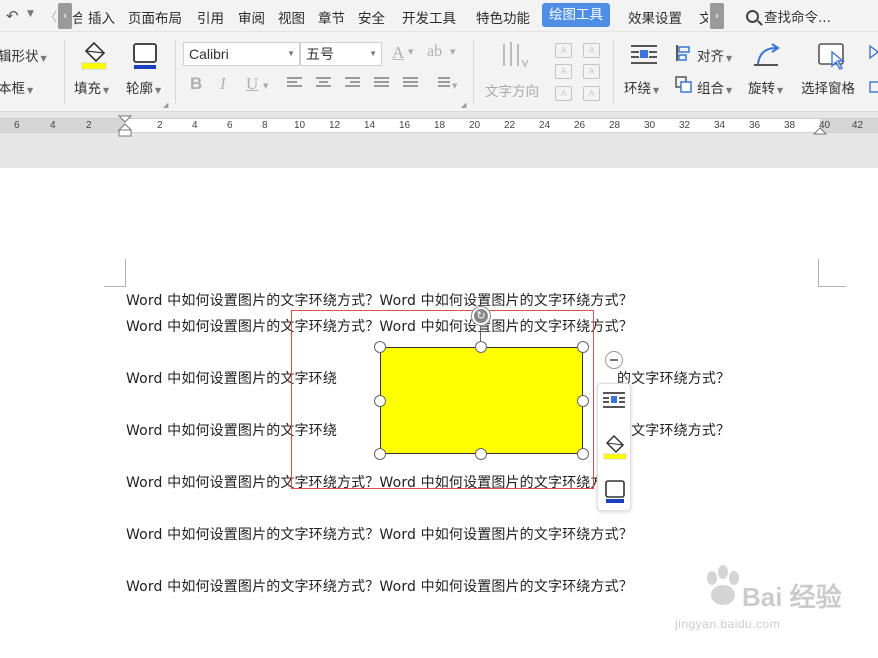 The width and height of the screenshot is (878, 658). What do you see at coordinates (155, 17) in the screenshot?
I see `tab-page-layout: 页面布局` at bounding box center [155, 17].